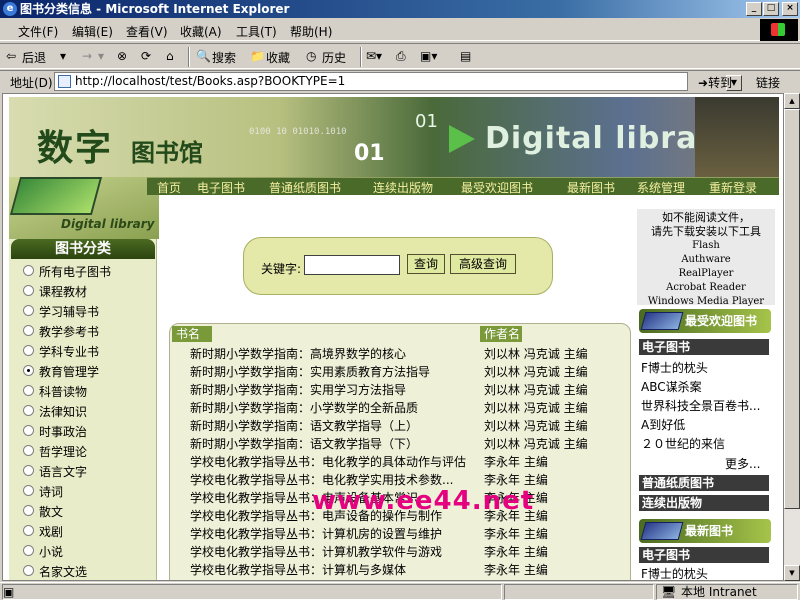  What do you see at coordinates (69, 331) in the screenshot?
I see `category-label: 教学参考书` at bounding box center [69, 331].